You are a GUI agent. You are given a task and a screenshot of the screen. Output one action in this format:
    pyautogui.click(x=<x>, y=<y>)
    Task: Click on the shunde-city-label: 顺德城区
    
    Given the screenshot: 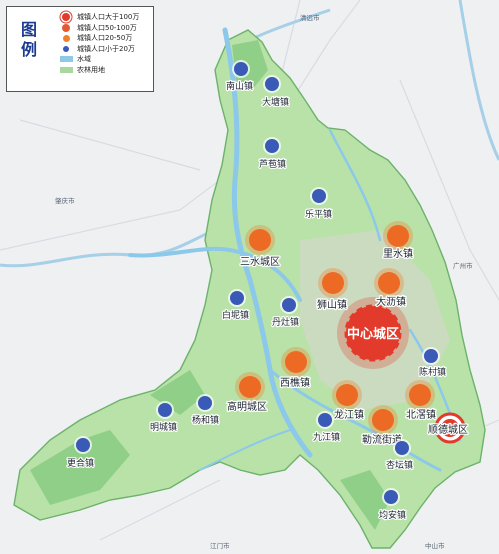 What is the action you would take?
    pyautogui.click(x=448, y=429)
    